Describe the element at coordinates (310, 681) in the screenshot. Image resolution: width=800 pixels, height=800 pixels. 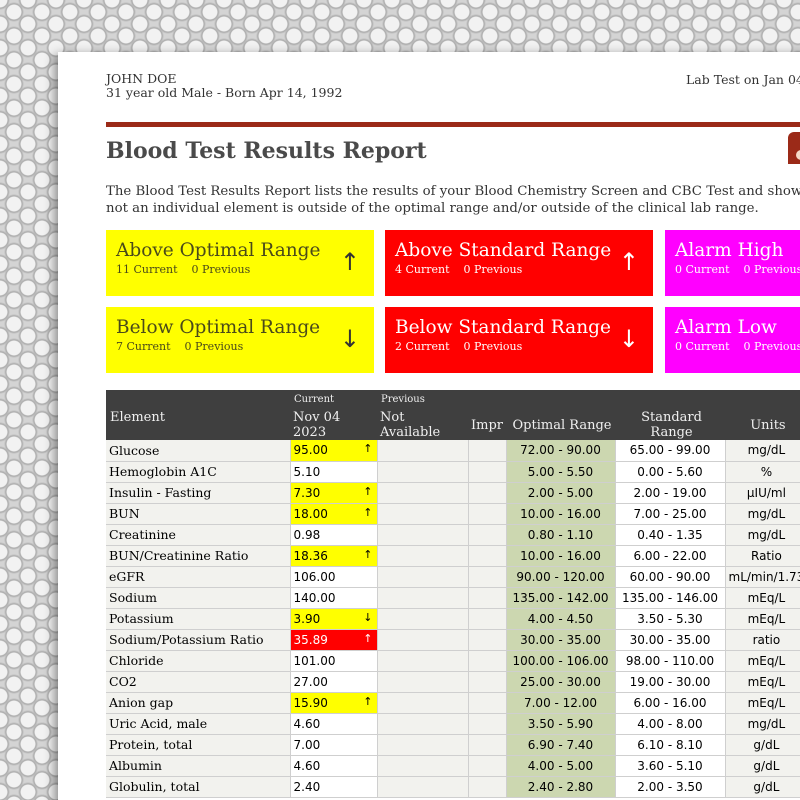
I see `current-value-text: 27.00` at that location.